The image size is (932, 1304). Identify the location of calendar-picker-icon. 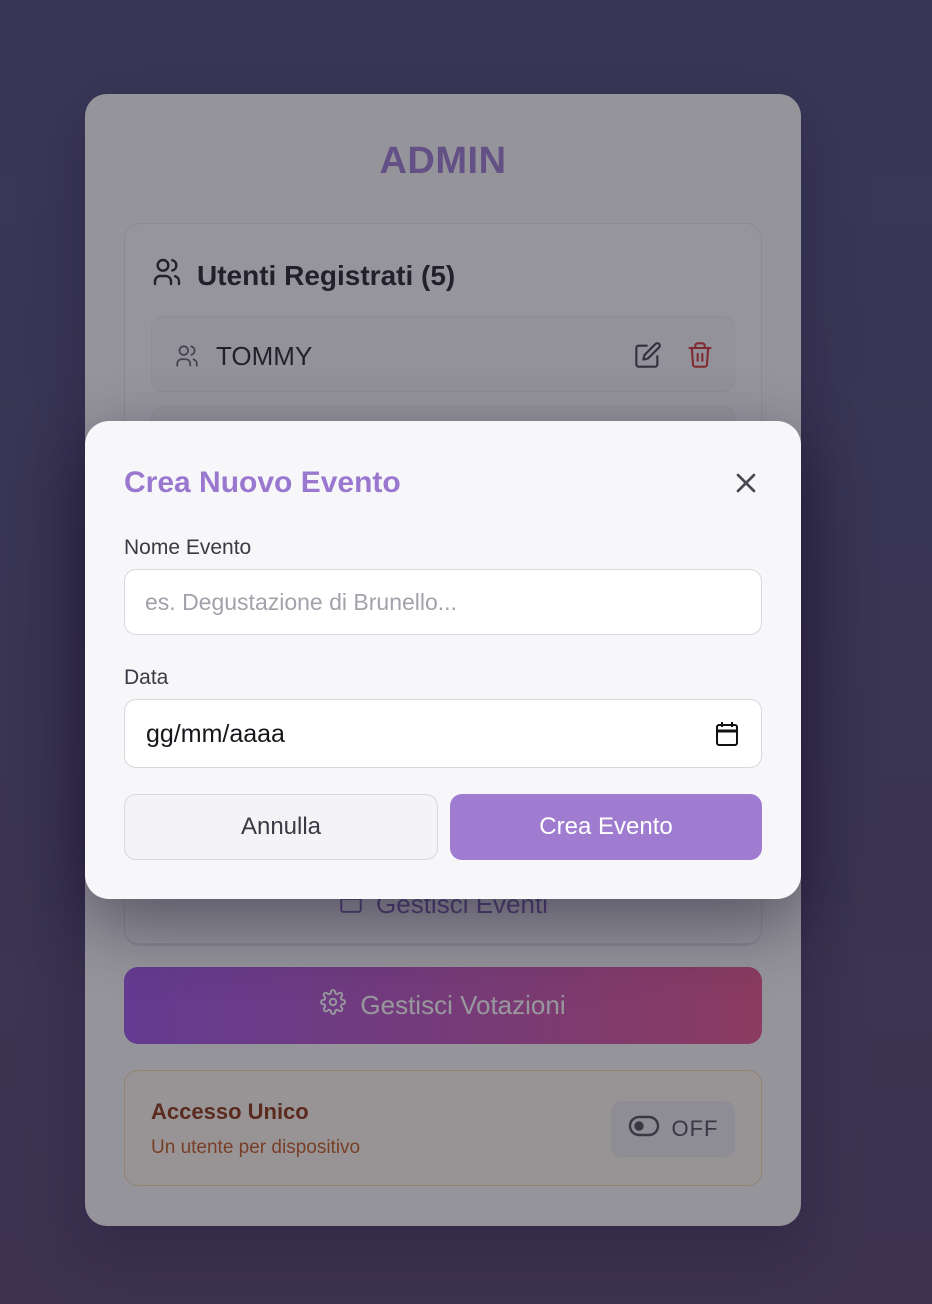
(727, 736).